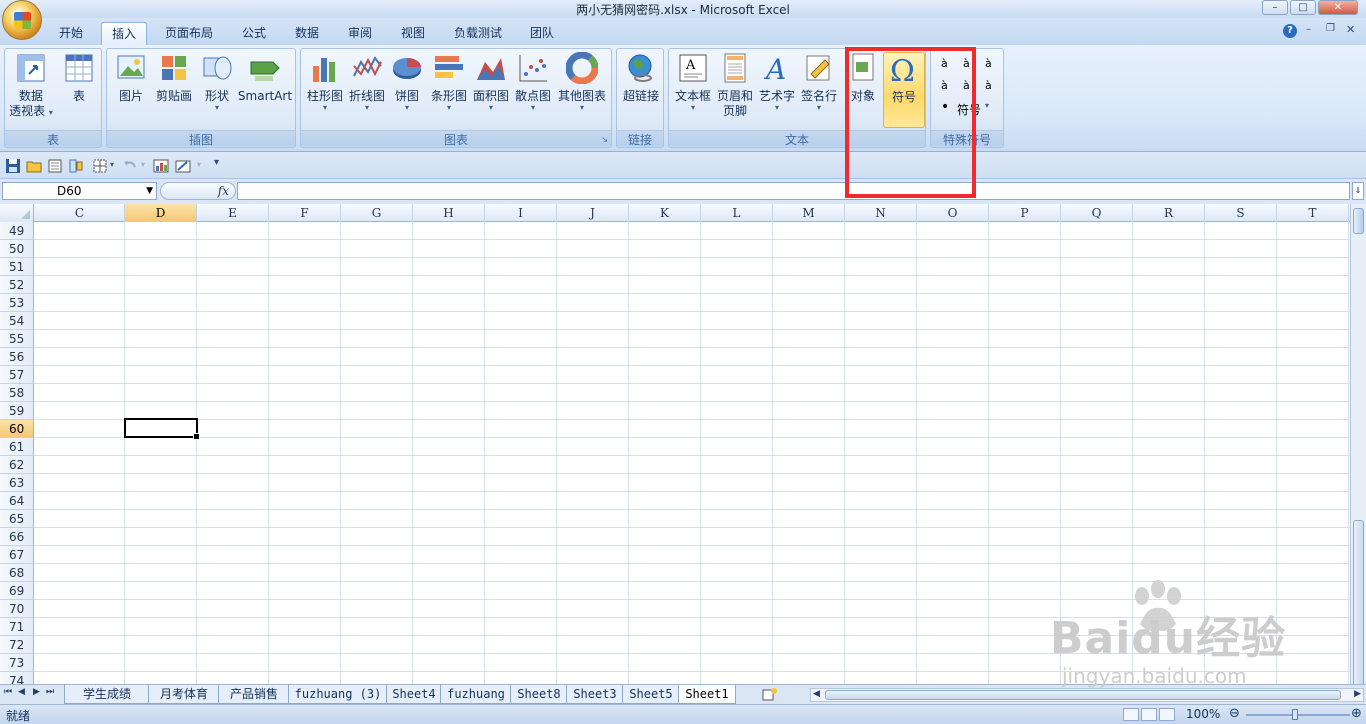 This screenshot has height=724, width=1366. Describe the element at coordinates (17, 678) in the screenshot. I see `row-header-74: 74` at that location.